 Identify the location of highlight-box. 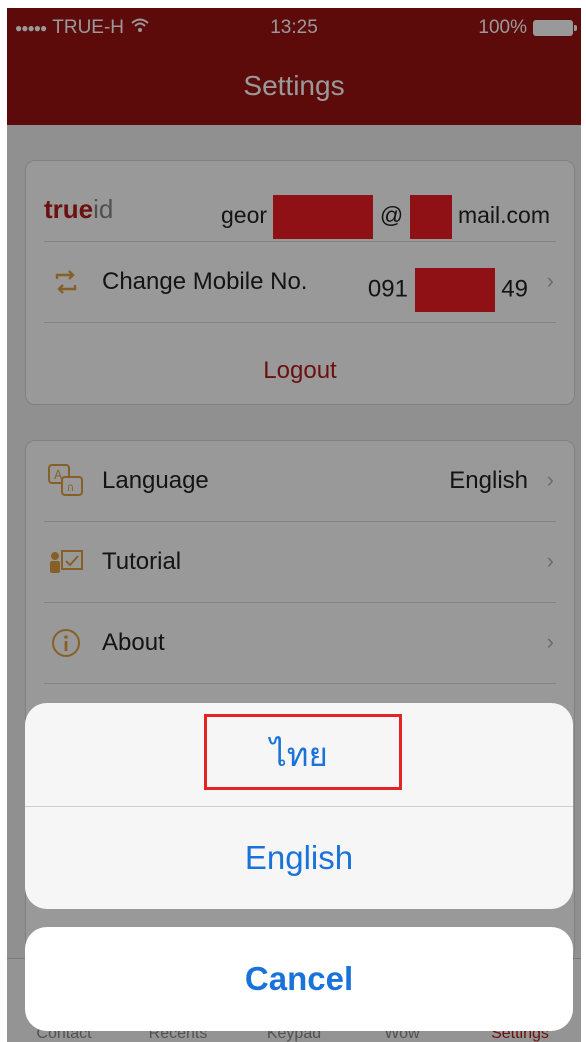
(303, 752).